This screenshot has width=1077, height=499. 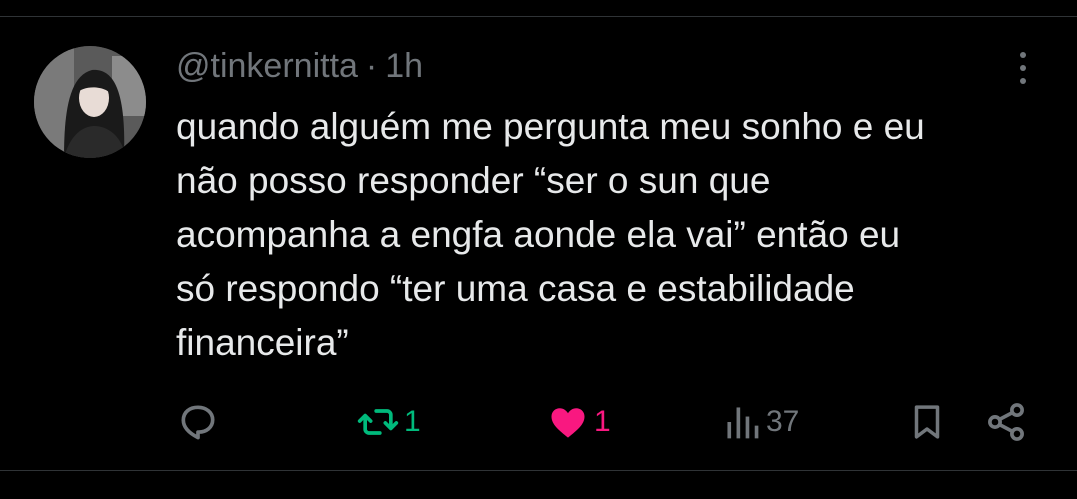 I want to click on share-icon, so click(x=1006, y=422).